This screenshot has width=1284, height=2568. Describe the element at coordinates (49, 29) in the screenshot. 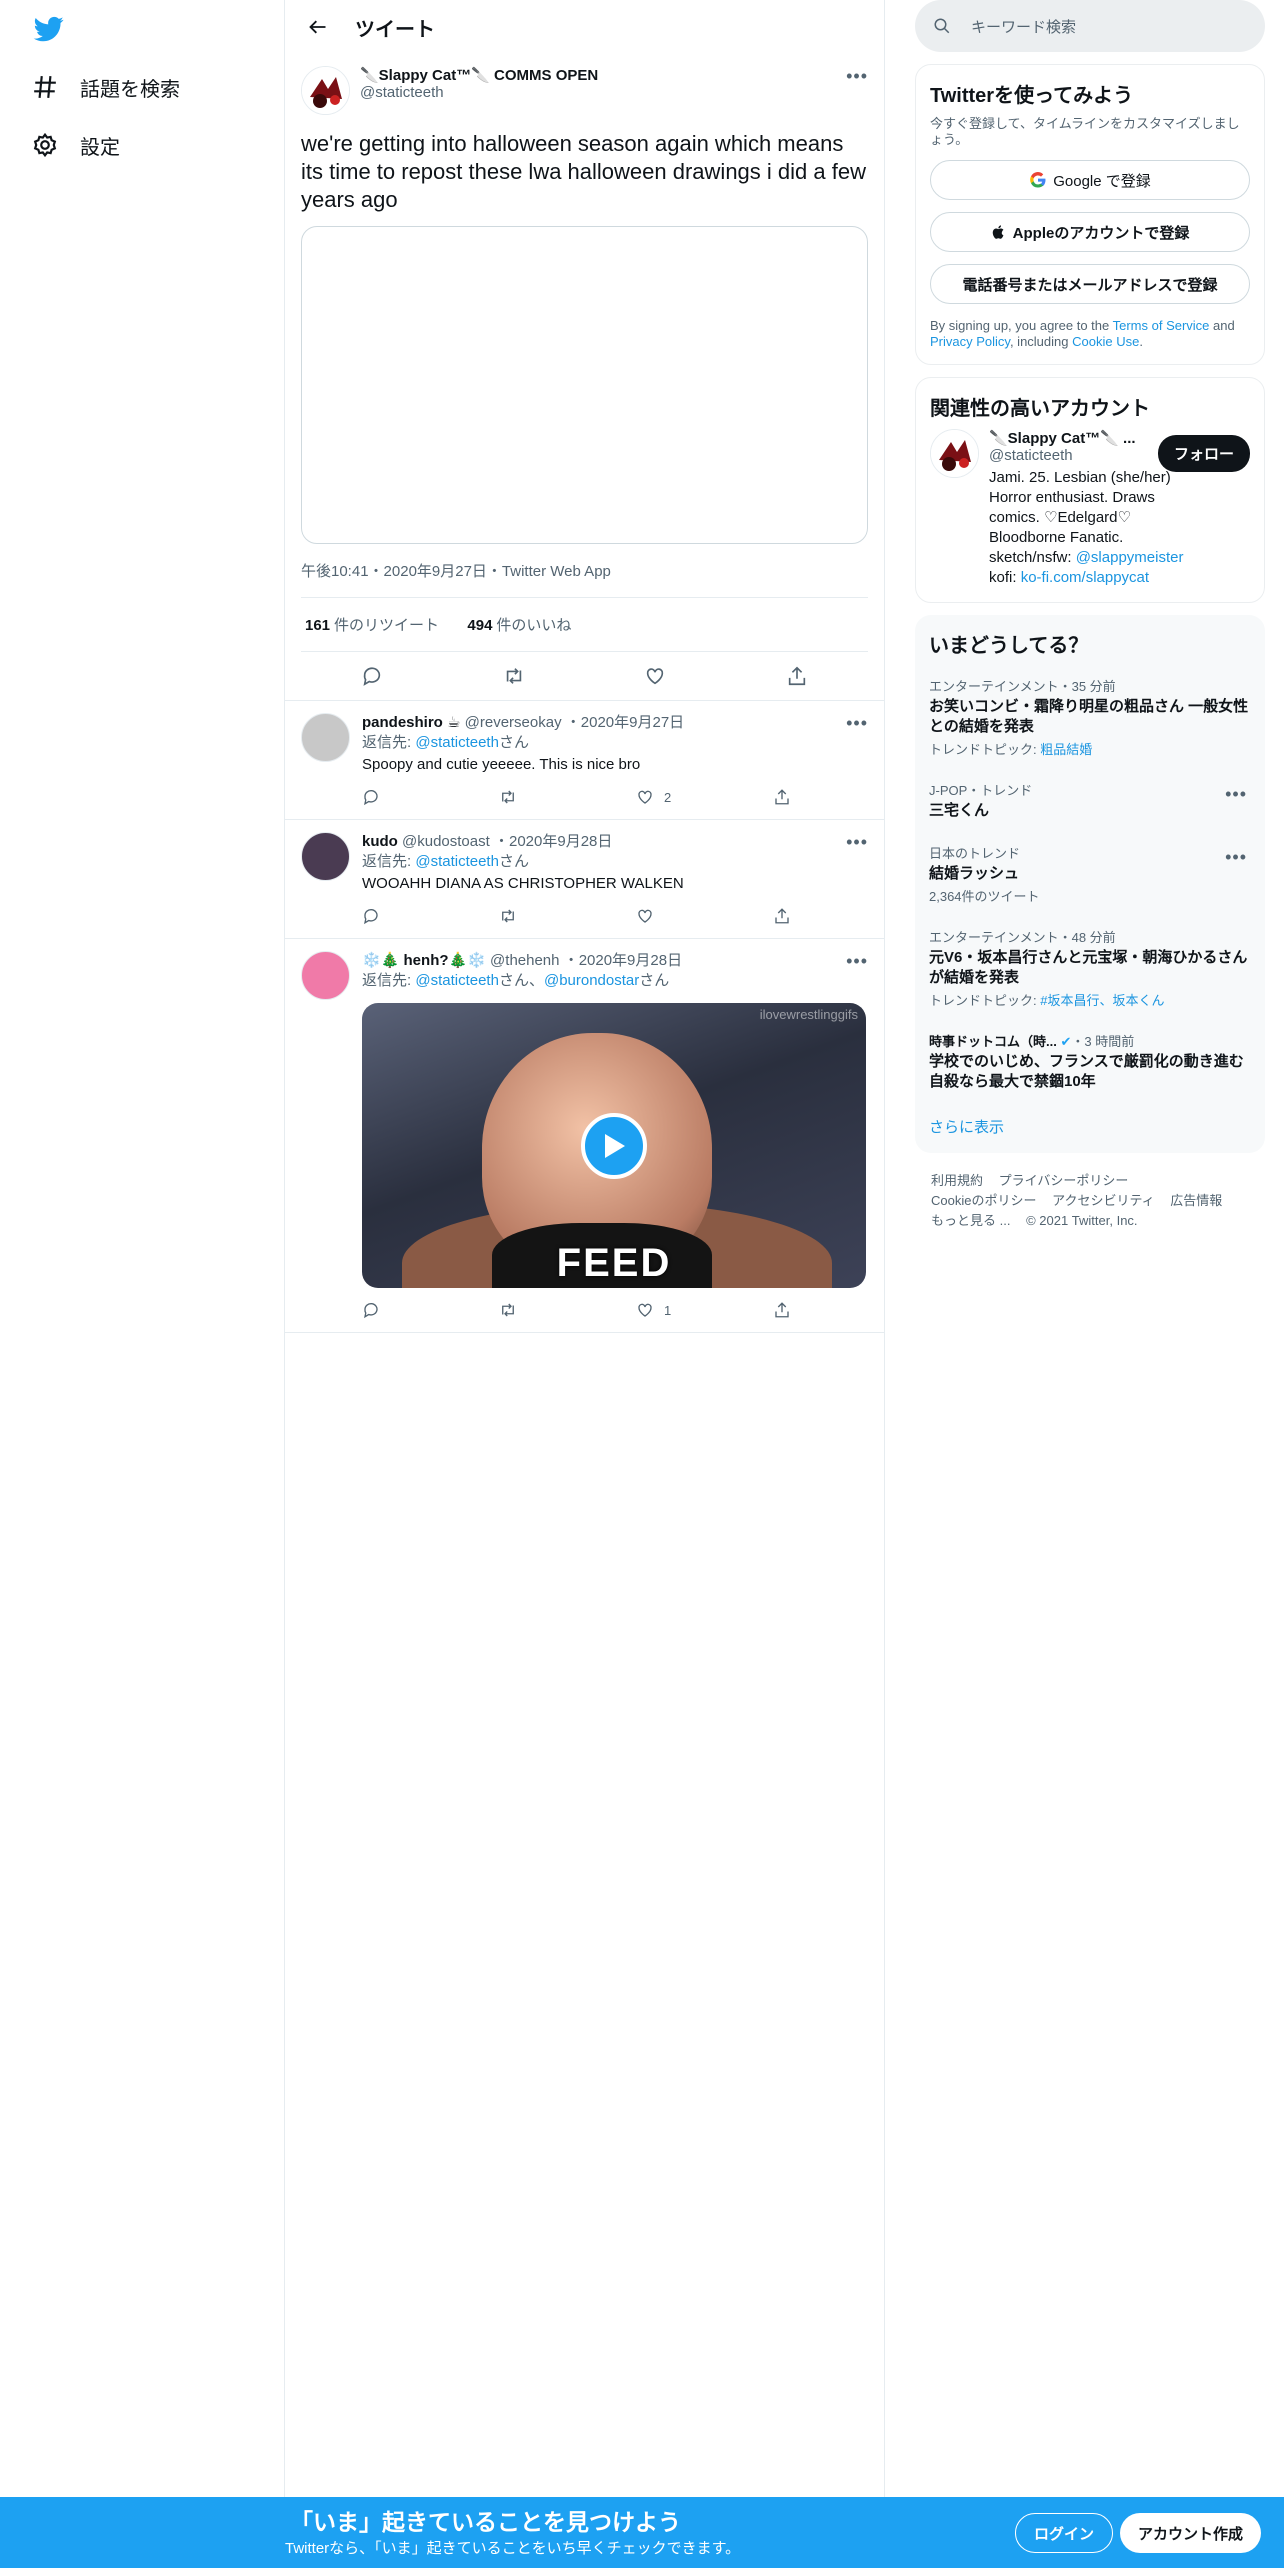

I see `twitter-logo-icon` at that location.